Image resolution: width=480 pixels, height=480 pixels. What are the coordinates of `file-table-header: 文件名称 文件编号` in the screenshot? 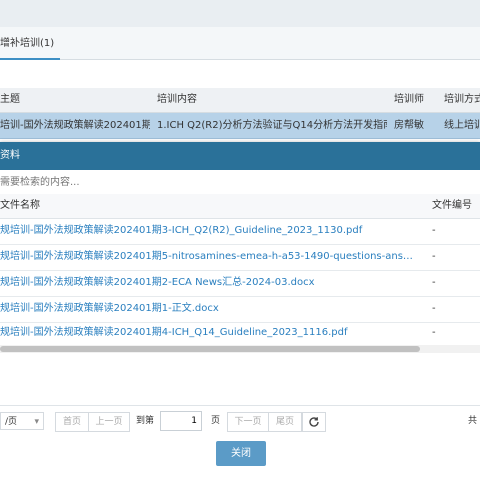 It's located at (240, 206).